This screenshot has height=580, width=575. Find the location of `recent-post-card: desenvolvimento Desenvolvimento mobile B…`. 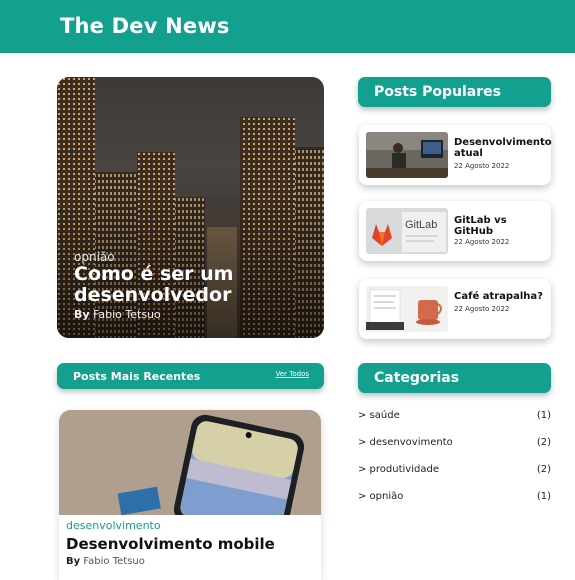

recent-post-card: desenvolvimento Desenvolvimento mobile B… is located at coordinates (190, 495).